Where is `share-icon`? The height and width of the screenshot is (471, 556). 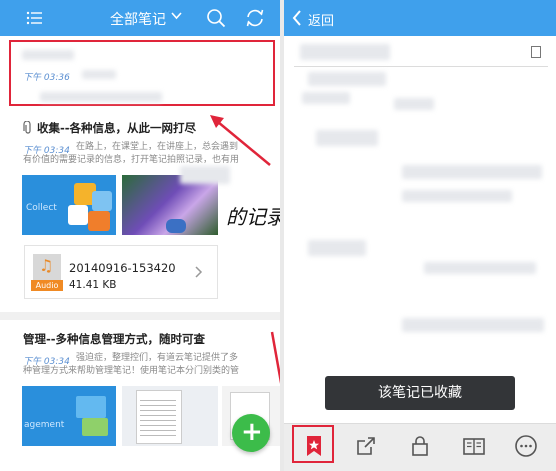 share-icon is located at coordinates (366, 446).